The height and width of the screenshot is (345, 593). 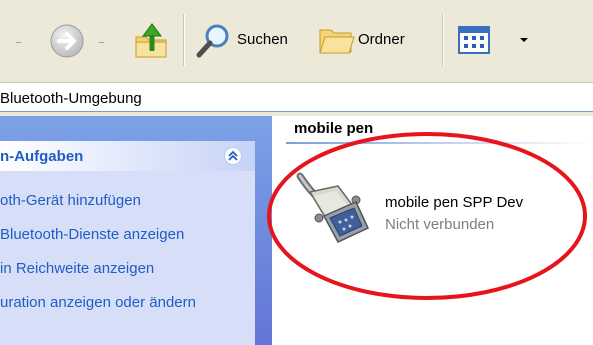 I want to click on back-dropdown-arrow, so click(x=18, y=42).